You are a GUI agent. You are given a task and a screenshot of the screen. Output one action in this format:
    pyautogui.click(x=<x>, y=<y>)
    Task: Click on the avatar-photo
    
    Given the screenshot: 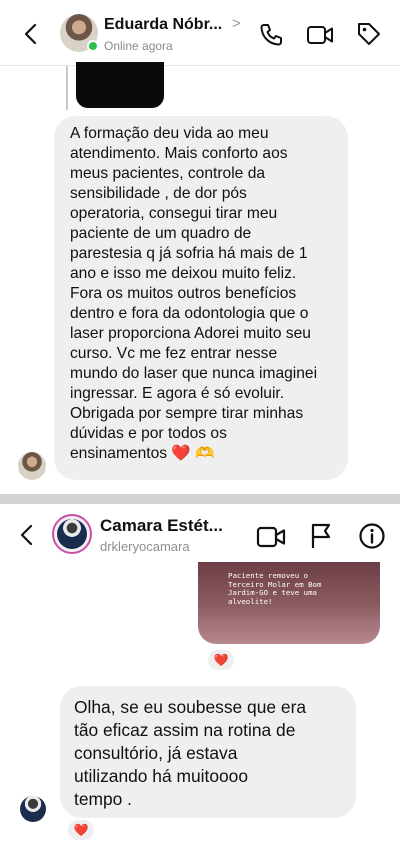 What is the action you would take?
    pyautogui.click(x=72, y=534)
    